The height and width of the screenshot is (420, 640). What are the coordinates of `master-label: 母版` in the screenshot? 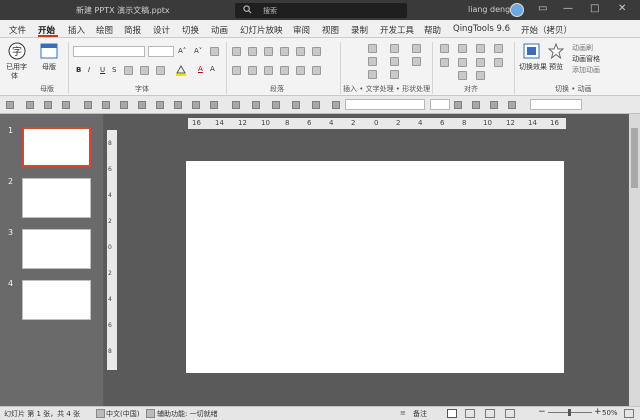 It's located at (49, 67).